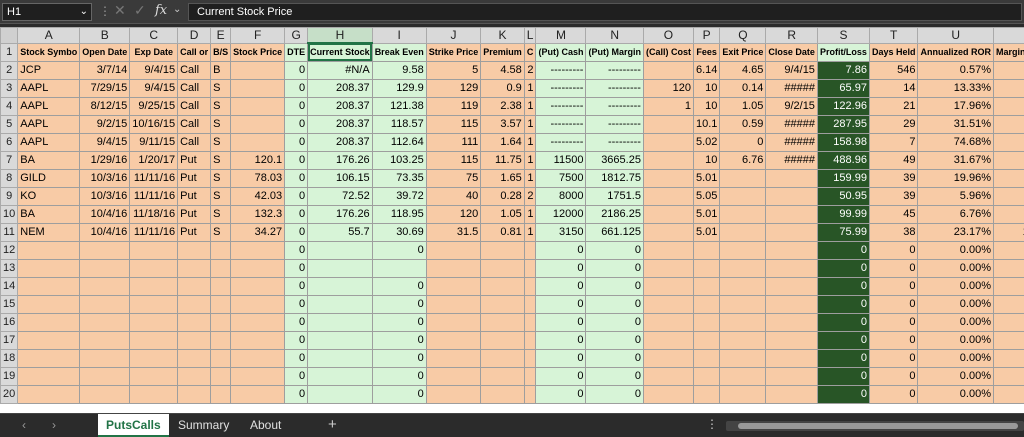  What do you see at coordinates (955, 88) in the screenshot?
I see `cell-u: 13.33%` at bounding box center [955, 88].